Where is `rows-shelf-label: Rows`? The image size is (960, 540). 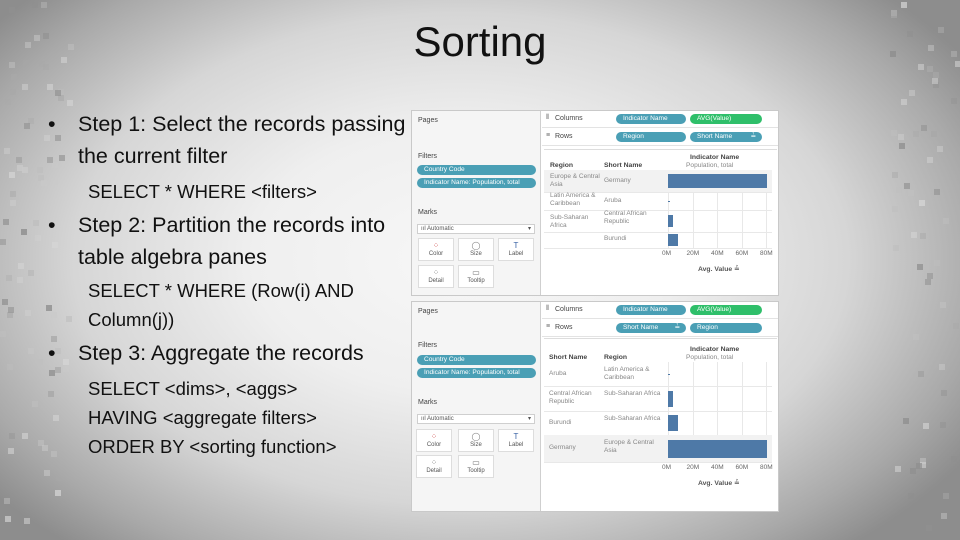
rows-shelf-label: Rows is located at coordinates (564, 327).